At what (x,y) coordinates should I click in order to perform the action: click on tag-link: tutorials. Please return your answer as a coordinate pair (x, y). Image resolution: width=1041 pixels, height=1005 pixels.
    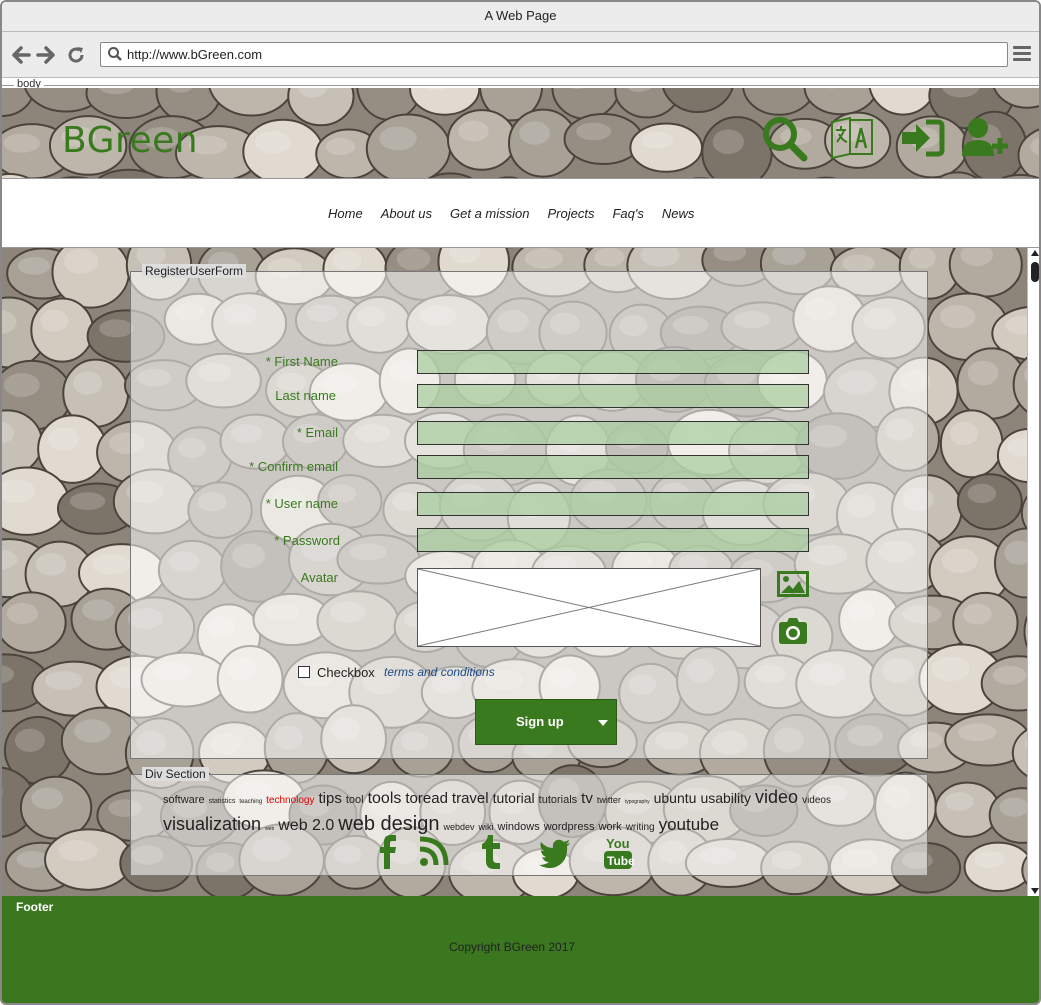
    Looking at the image, I should click on (558, 800).